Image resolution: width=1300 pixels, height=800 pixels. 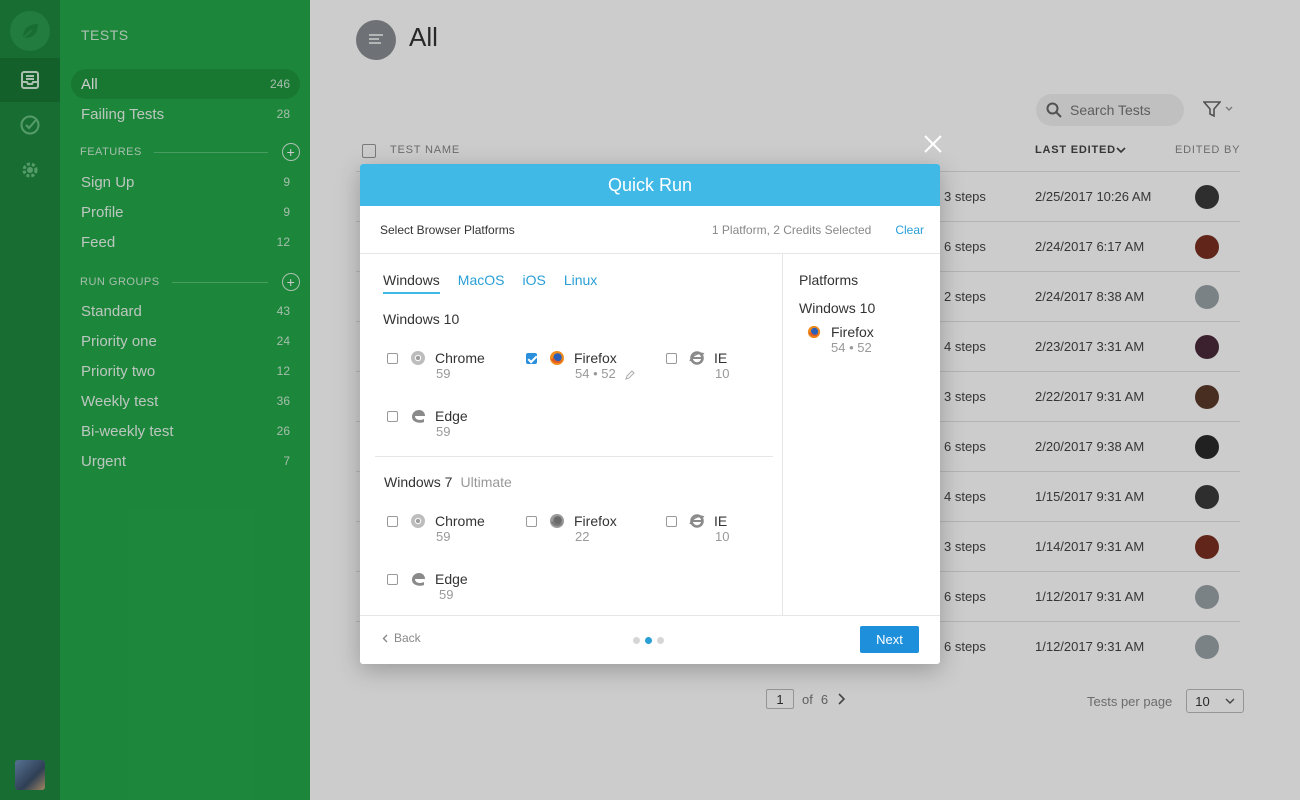 What do you see at coordinates (933, 144) in the screenshot?
I see `close-icon` at bounding box center [933, 144].